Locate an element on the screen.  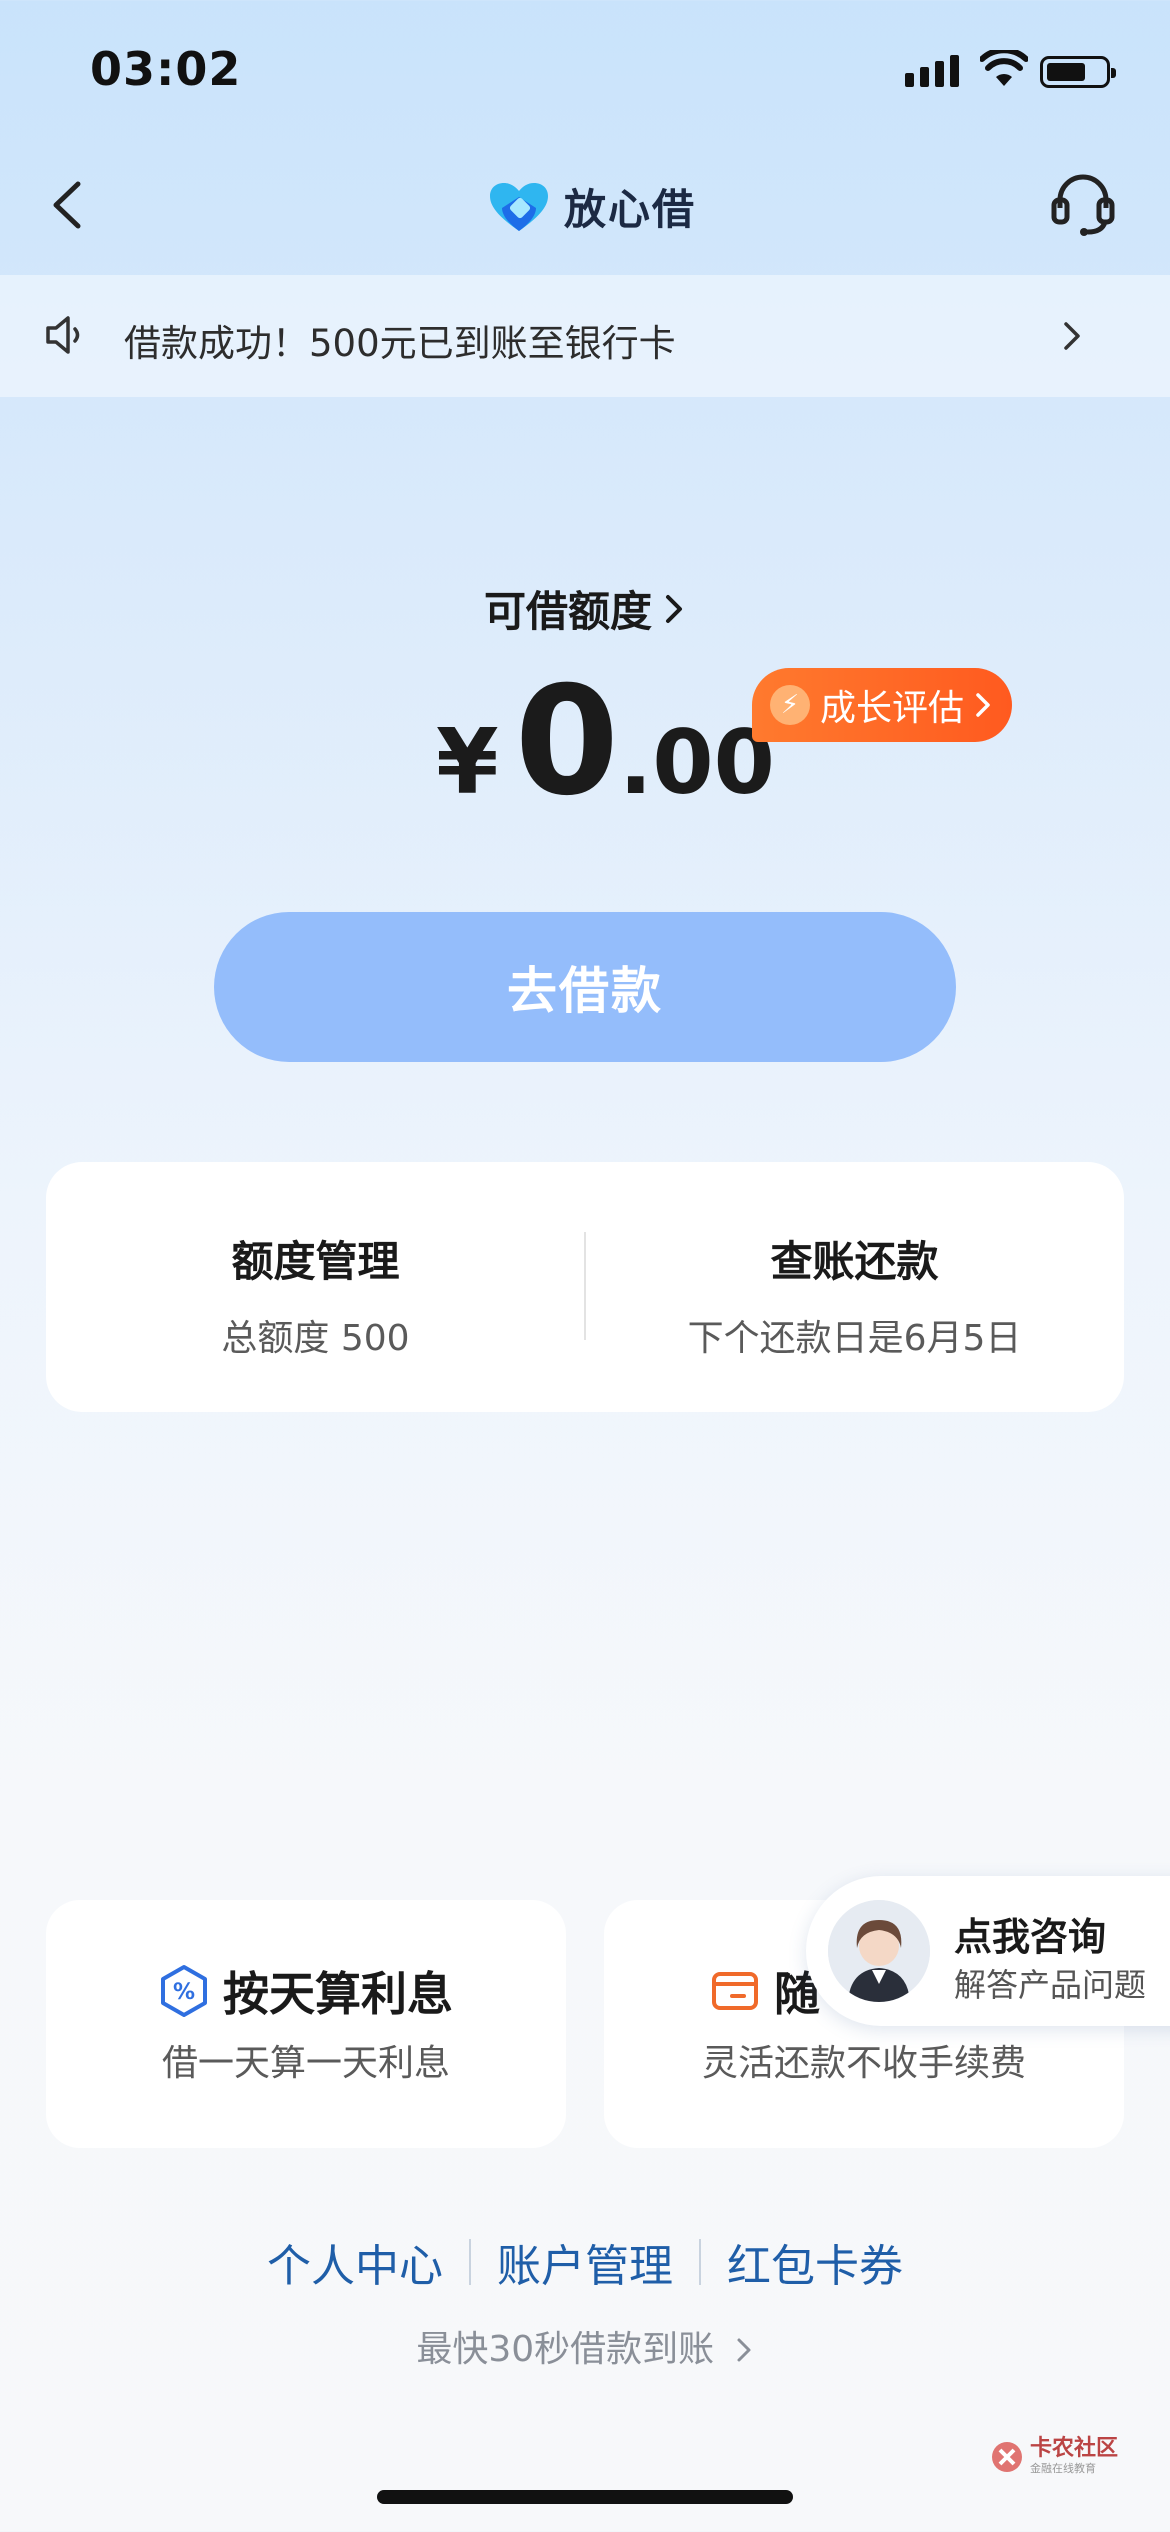
credit-management: 额度管理 总额度 500 is located at coordinates (315, 1287).